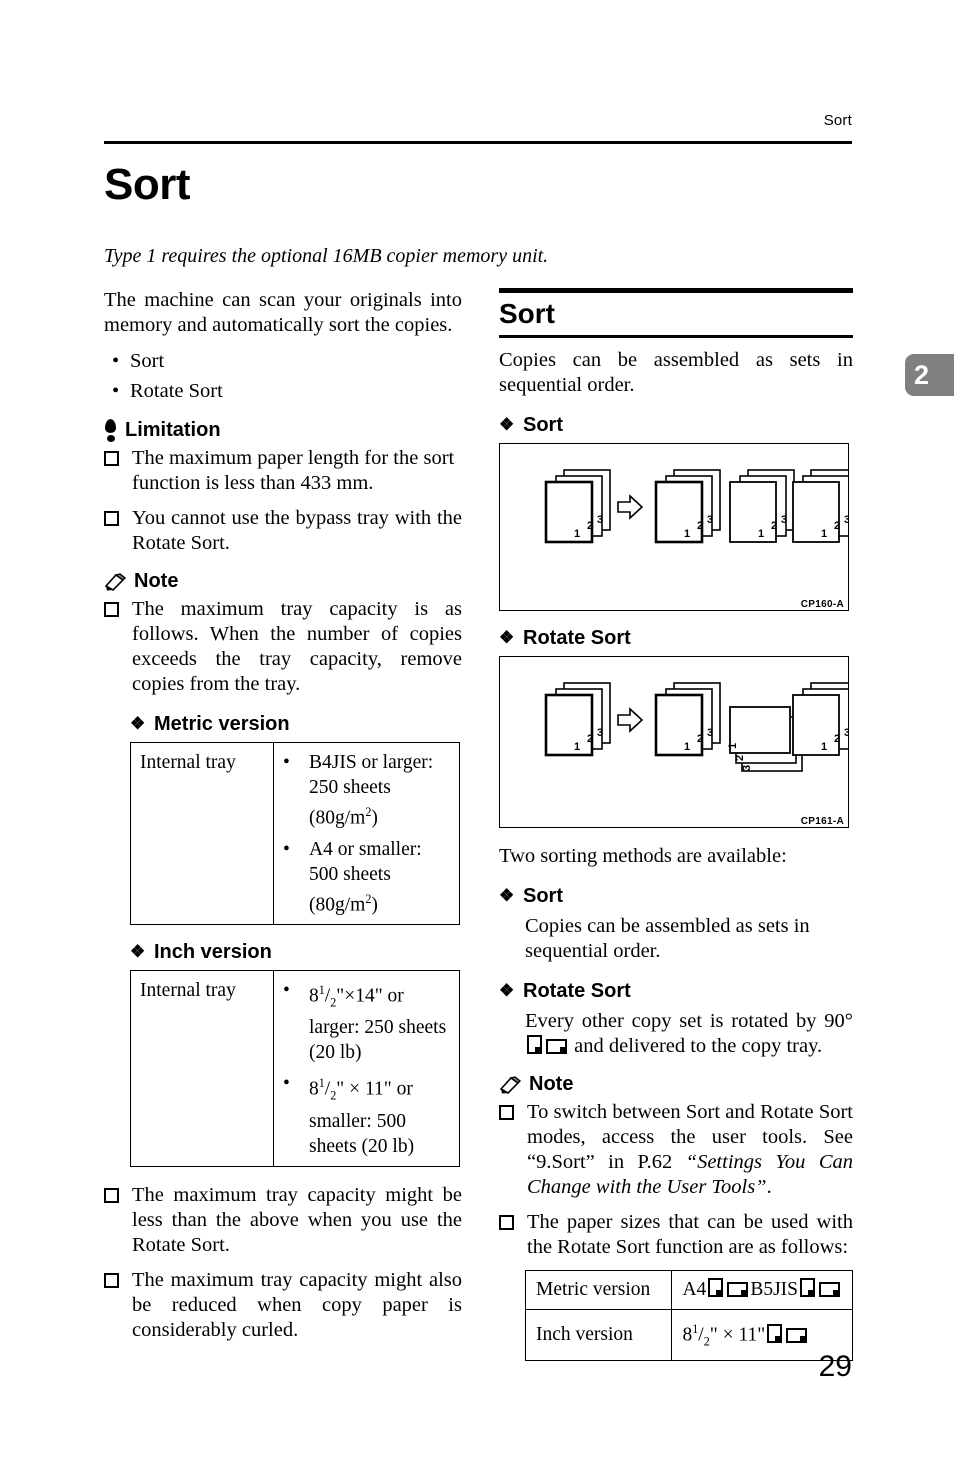  What do you see at coordinates (837, 120) in the screenshot?
I see `running-header: Sort` at bounding box center [837, 120].